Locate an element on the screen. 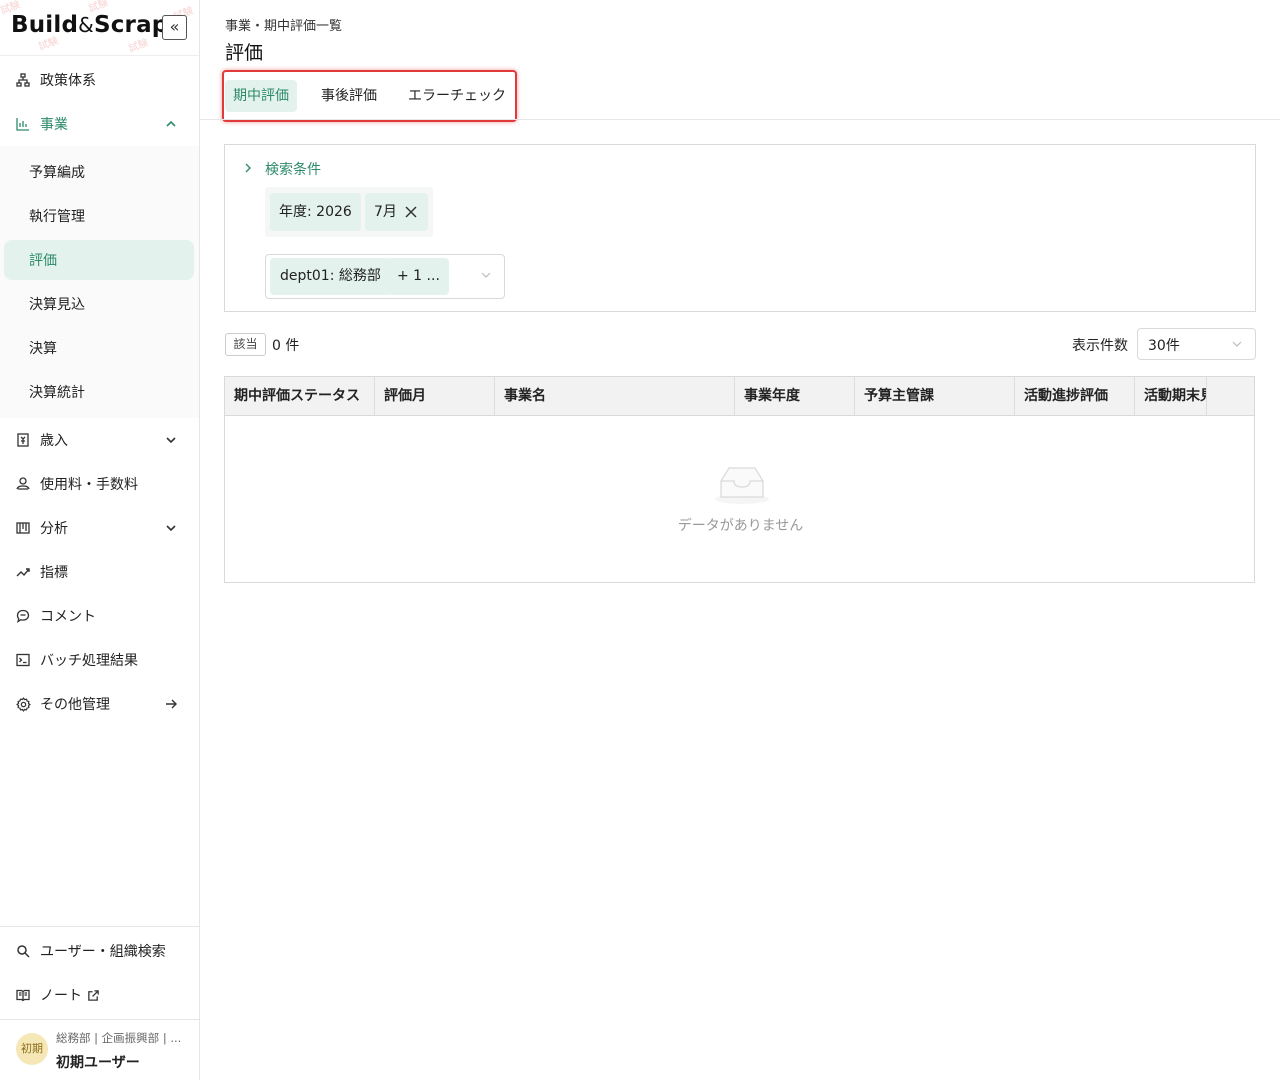 The image size is (1280, 1080). submenu-item-execution: 執行管理 is located at coordinates (99, 216).